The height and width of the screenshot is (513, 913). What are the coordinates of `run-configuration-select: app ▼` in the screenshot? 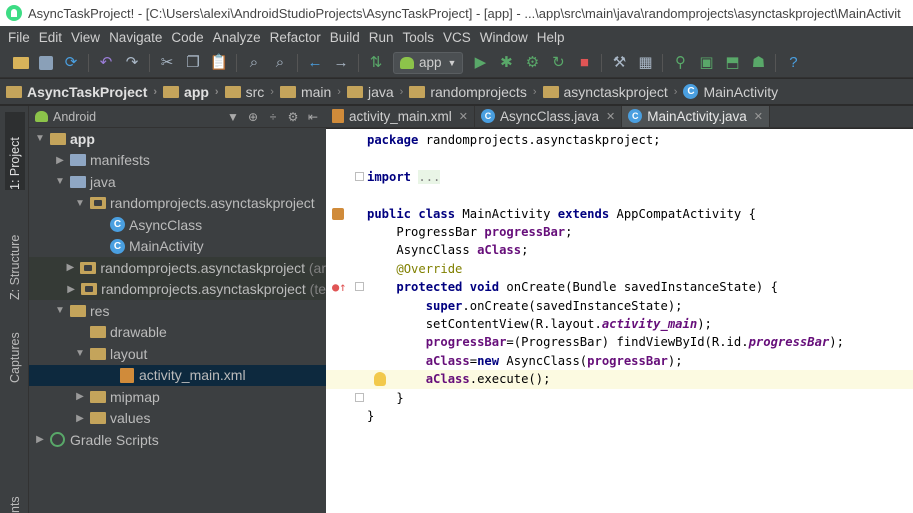 It's located at (428, 62).